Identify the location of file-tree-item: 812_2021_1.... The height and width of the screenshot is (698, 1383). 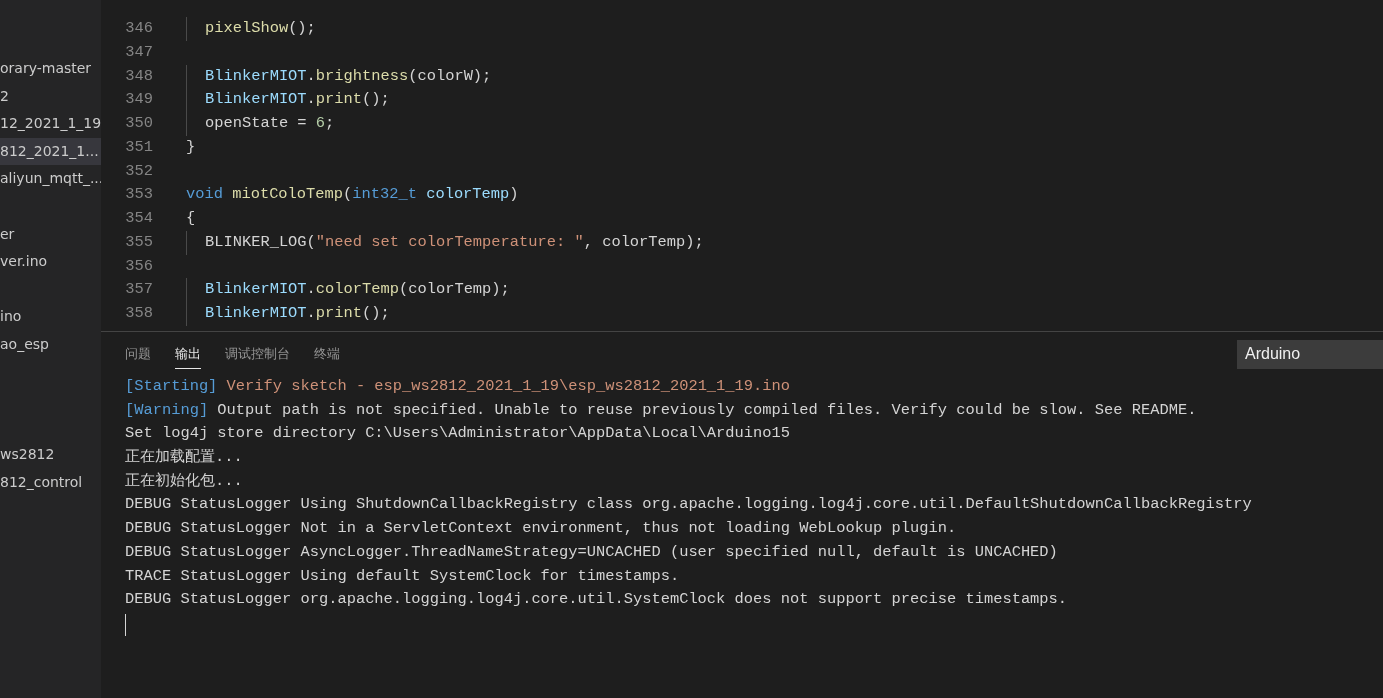
(50, 151).